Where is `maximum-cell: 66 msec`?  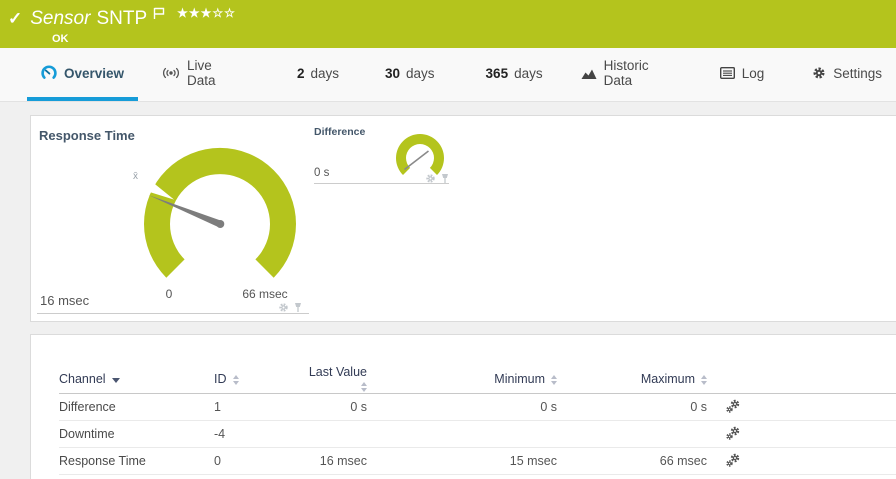 maximum-cell: 66 msec is located at coordinates (632, 461).